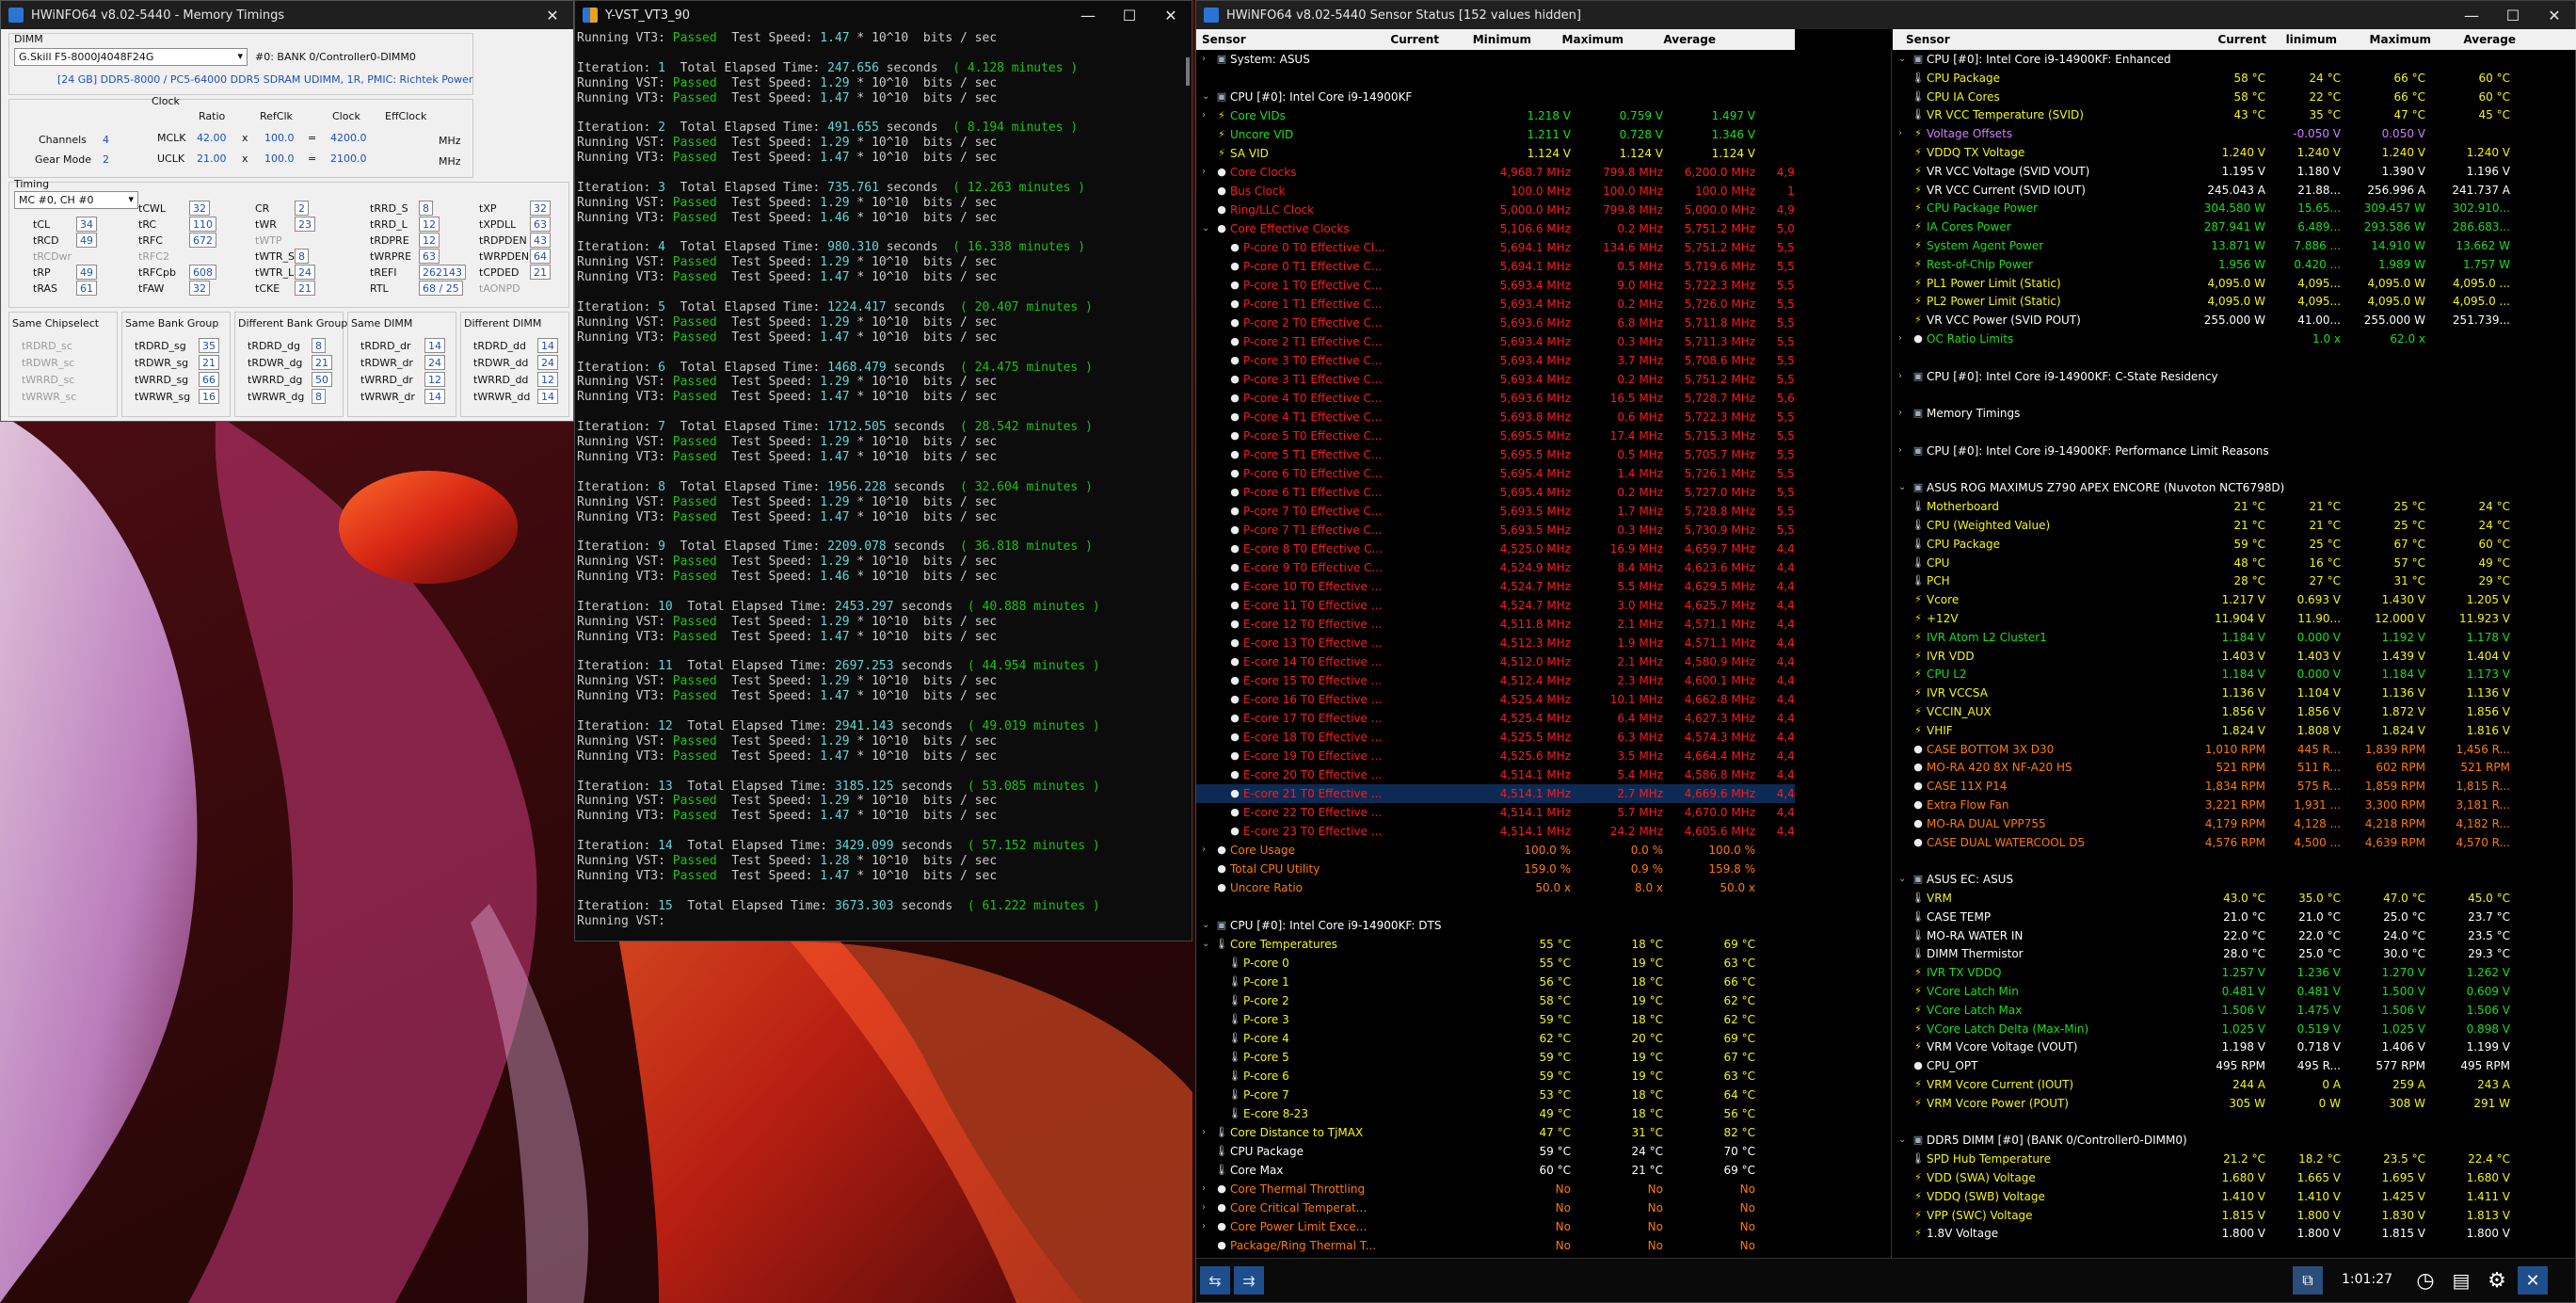 The width and height of the screenshot is (2576, 1303). I want to click on sensor-row: 🌡︎ CASE TEMP 21.0 °C 21.0 °C 25.0 °C 23.7 °C, so click(2234, 917).